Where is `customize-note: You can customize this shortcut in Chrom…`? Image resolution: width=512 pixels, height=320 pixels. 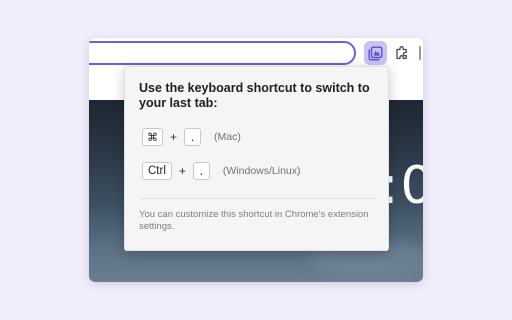
customize-note: You can customize this shortcut in Chrom… is located at coordinates (254, 220).